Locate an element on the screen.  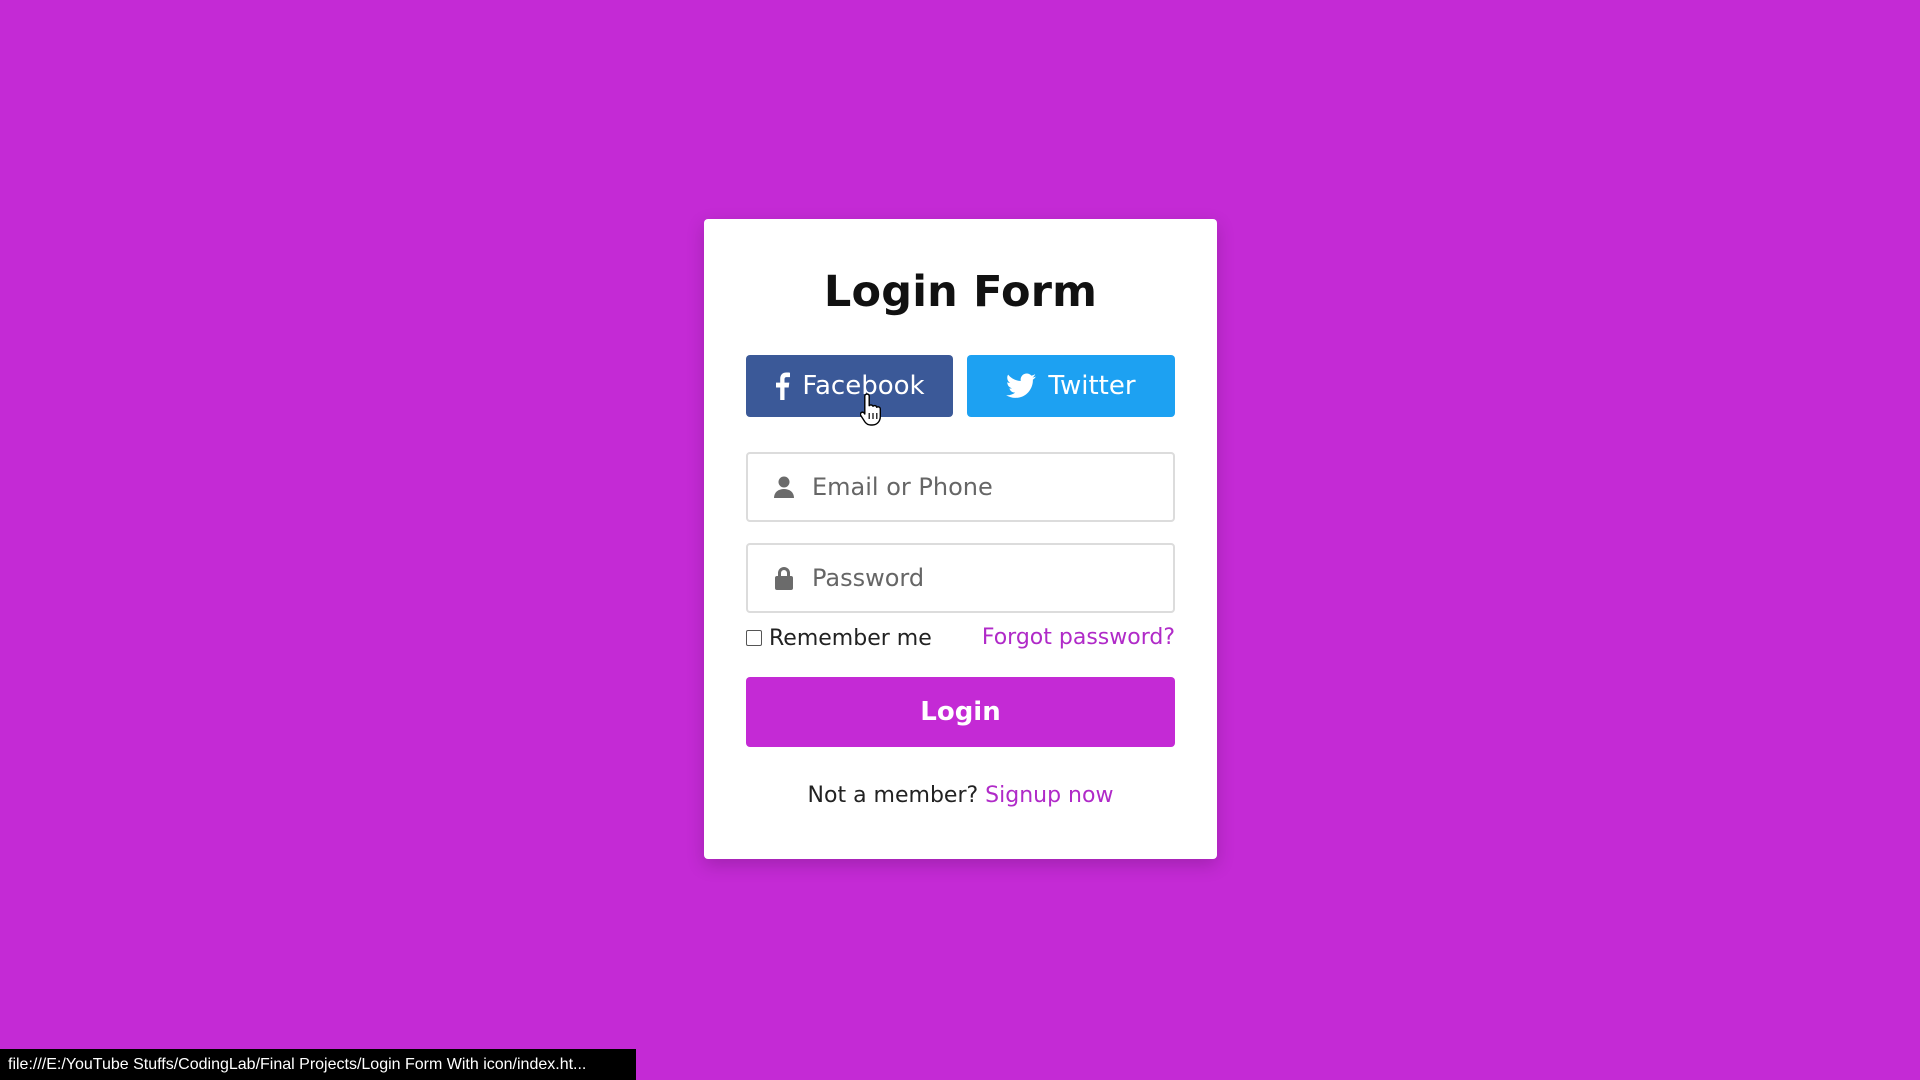
twitter-icon is located at coordinates (1021, 386).